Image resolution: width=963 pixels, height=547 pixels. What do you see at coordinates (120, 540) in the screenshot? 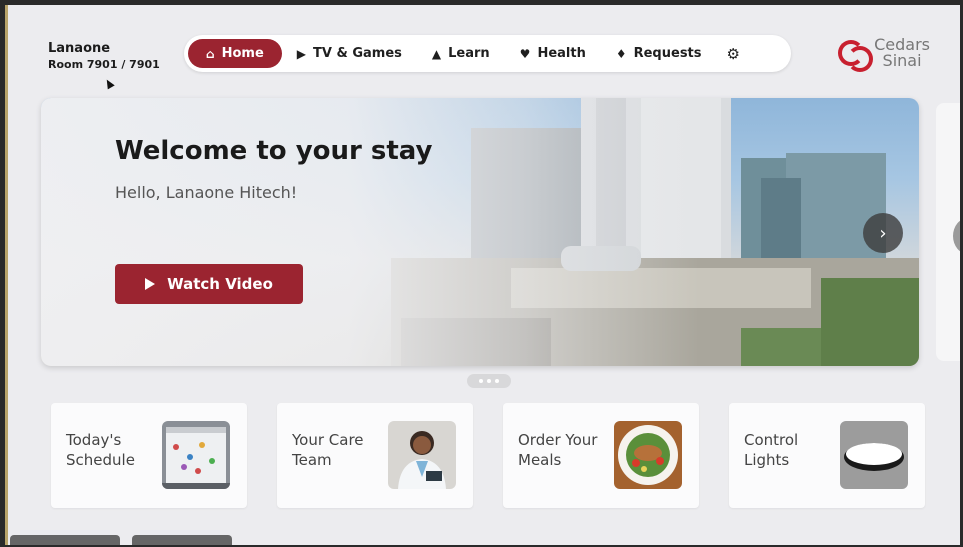
I see `taskbar-fragment` at bounding box center [120, 540].